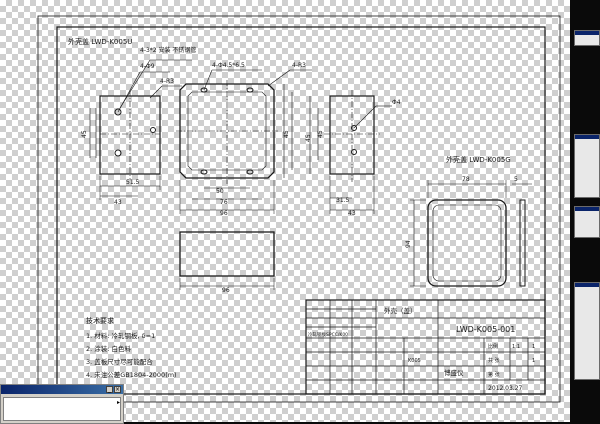 This screenshot has width=600, height=424. Describe the element at coordinates (493, 346) in the screenshot. I see `tb-scale-label: 比例` at that location.